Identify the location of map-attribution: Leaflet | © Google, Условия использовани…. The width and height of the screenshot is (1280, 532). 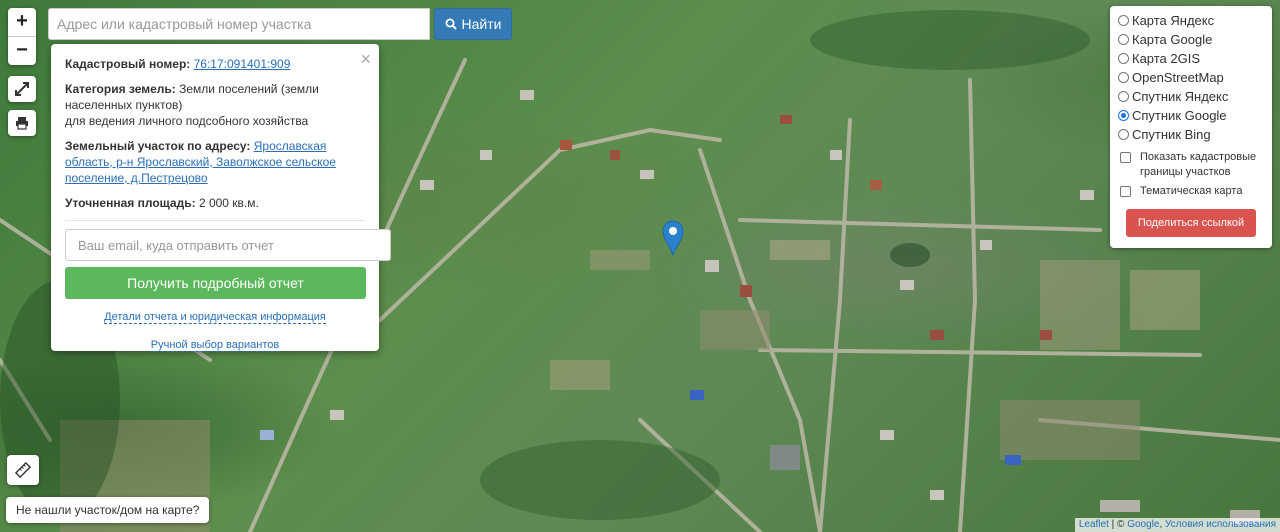
(1177, 525).